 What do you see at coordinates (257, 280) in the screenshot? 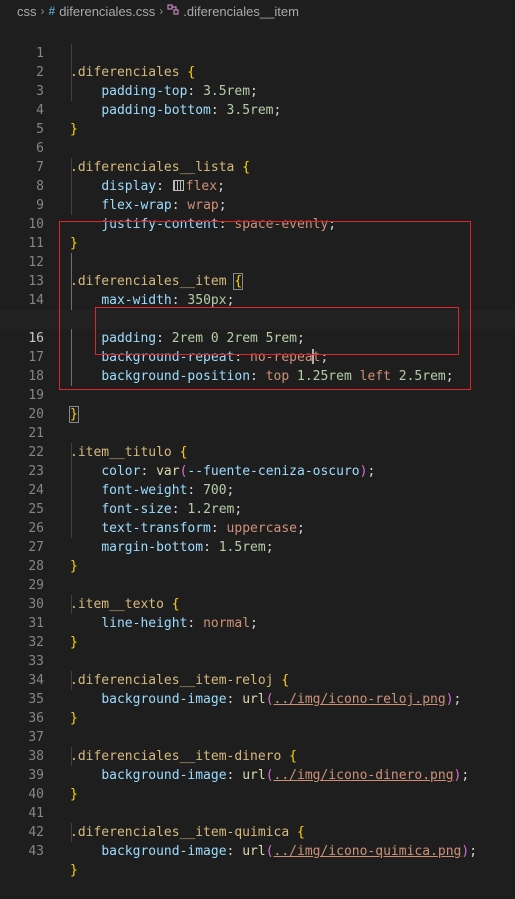
I see `code-line: 13 max-width: 350px;` at bounding box center [257, 280].